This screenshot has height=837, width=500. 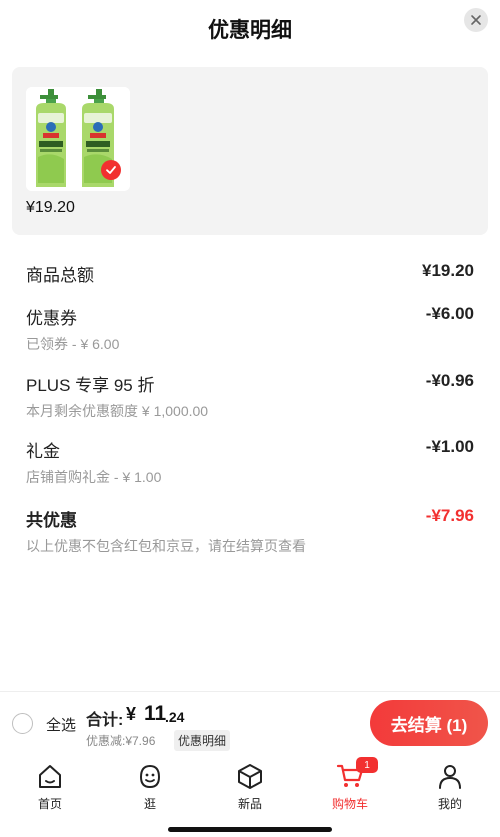 What do you see at coordinates (166, 546) in the screenshot?
I see `total-discount-note: 以上优惠不包含红包和京豆，请在结算页查看` at bounding box center [166, 546].